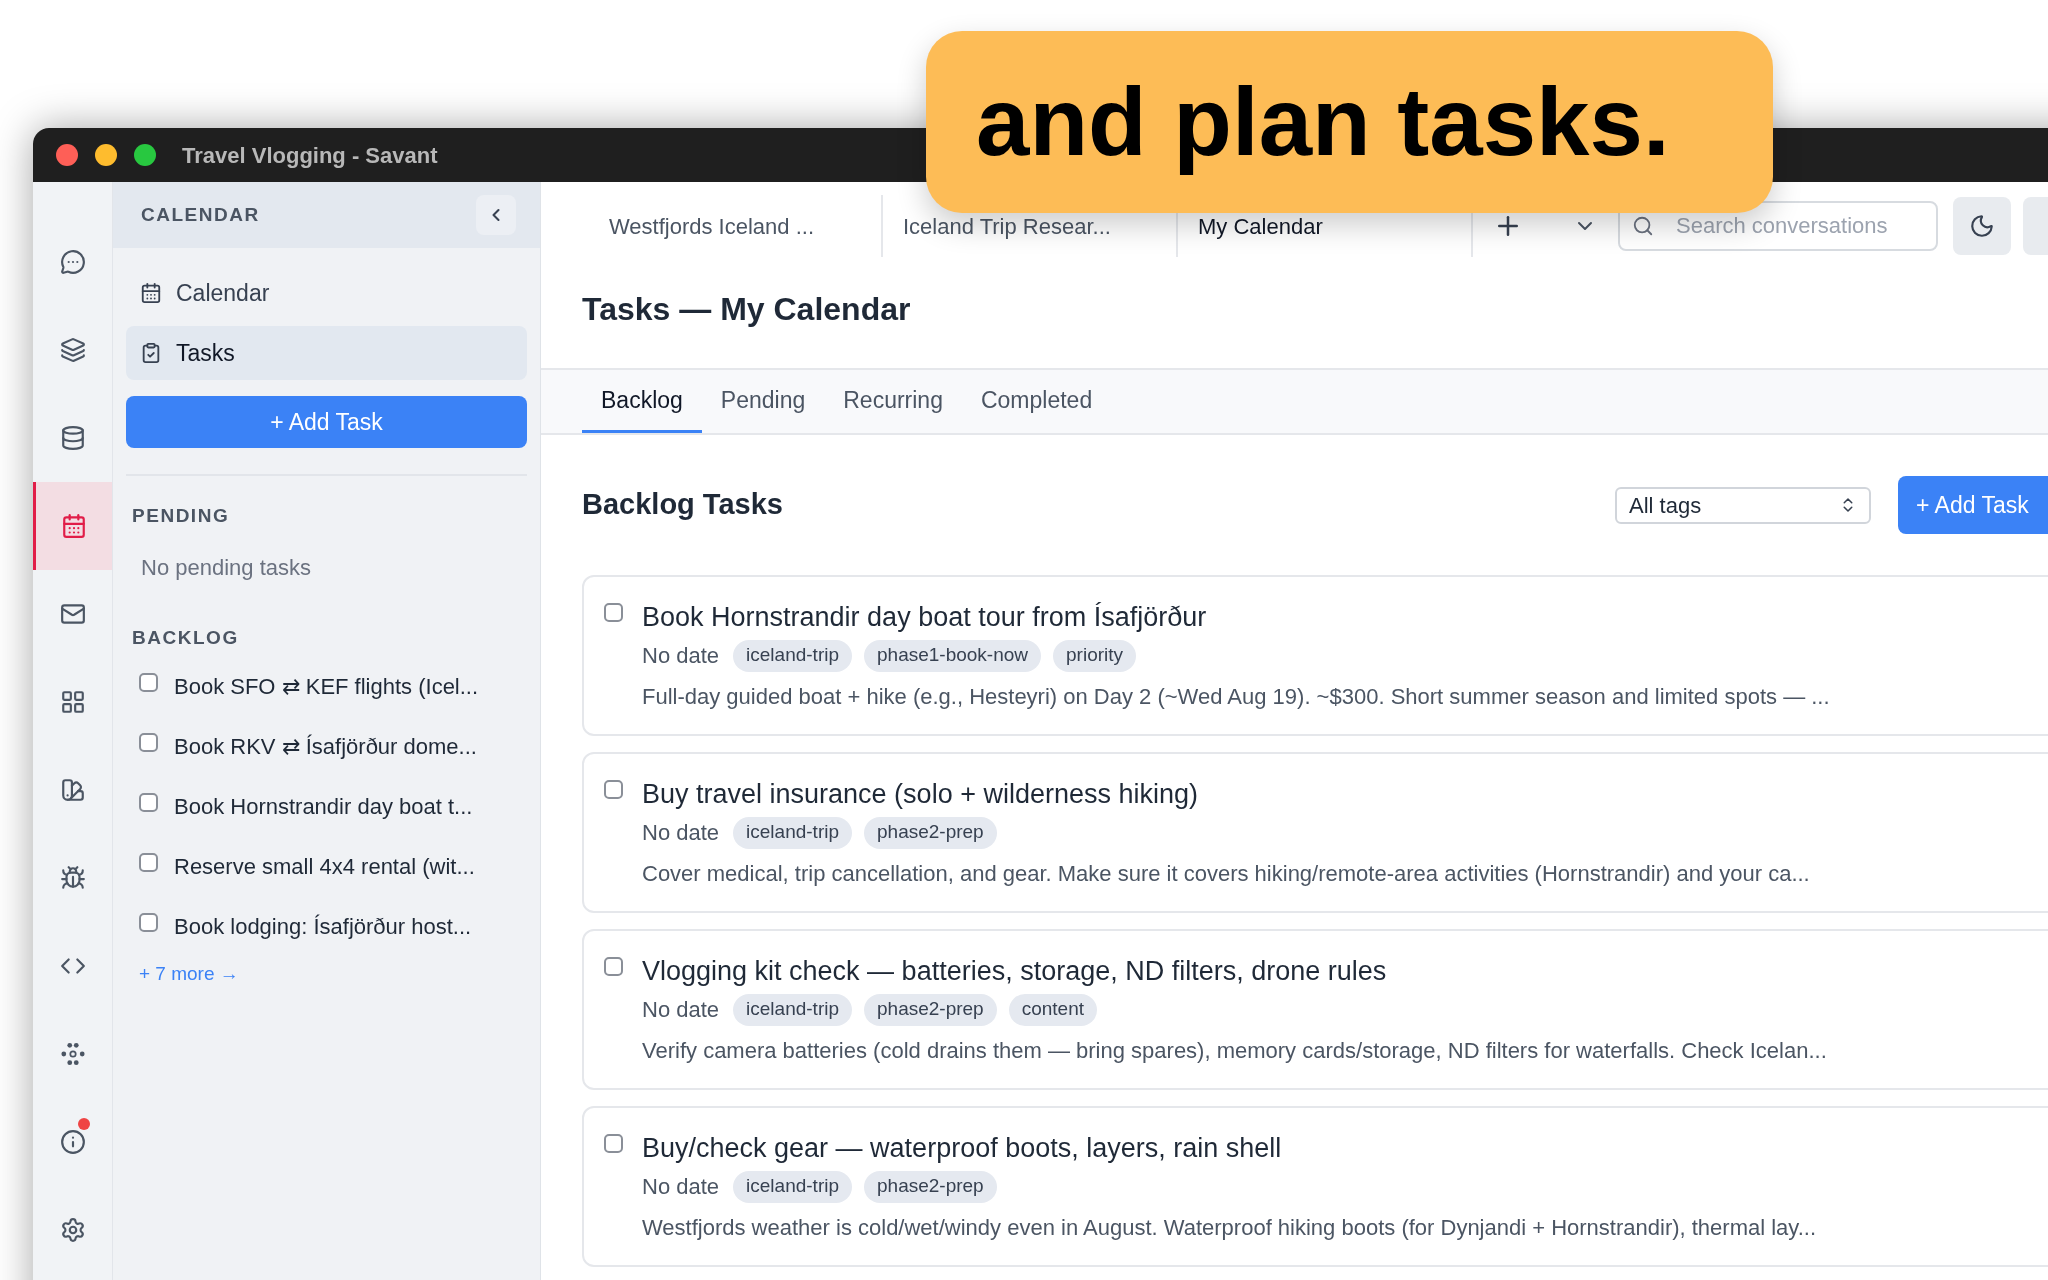 Image resolution: width=2048 pixels, height=1280 pixels. What do you see at coordinates (72, 350) in the screenshot?
I see `stack-icon` at bounding box center [72, 350].